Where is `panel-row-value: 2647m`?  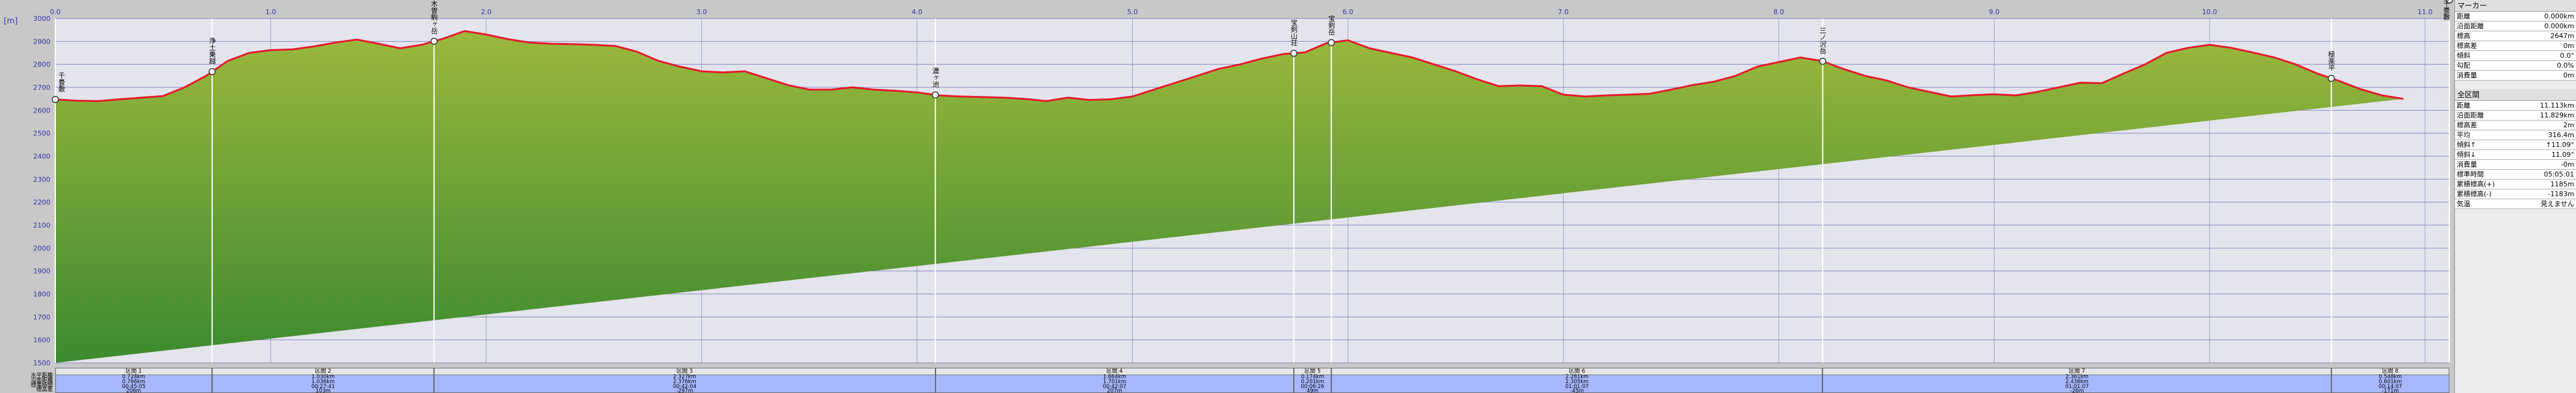 panel-row-value: 2647m is located at coordinates (2544, 36).